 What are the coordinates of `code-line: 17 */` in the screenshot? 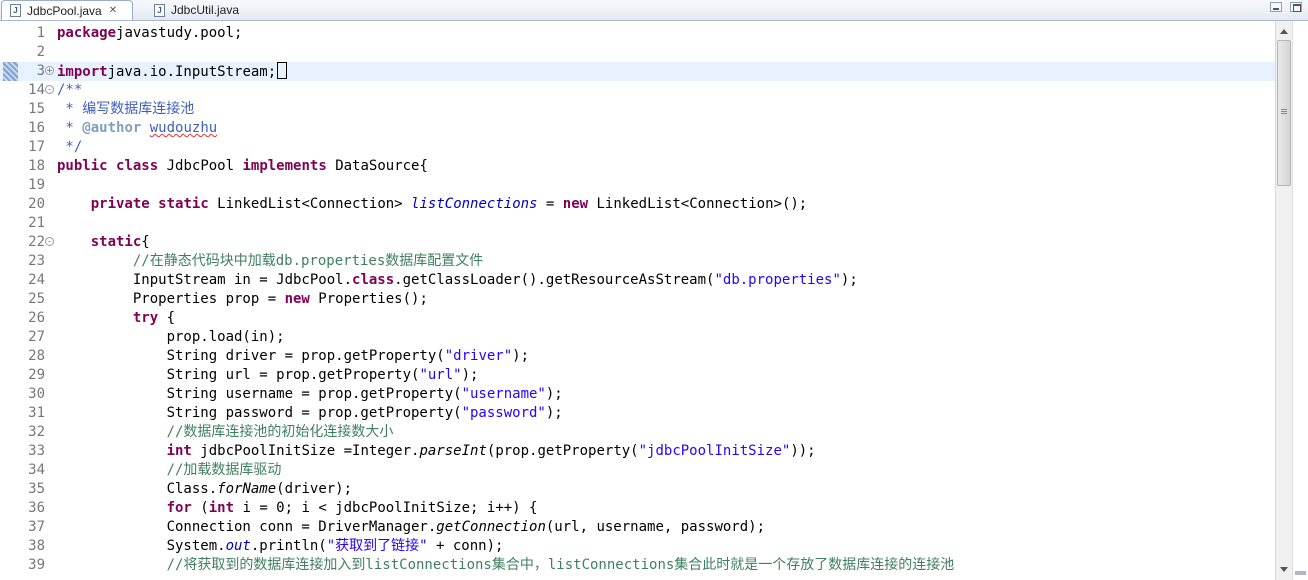 It's located at (637, 147).